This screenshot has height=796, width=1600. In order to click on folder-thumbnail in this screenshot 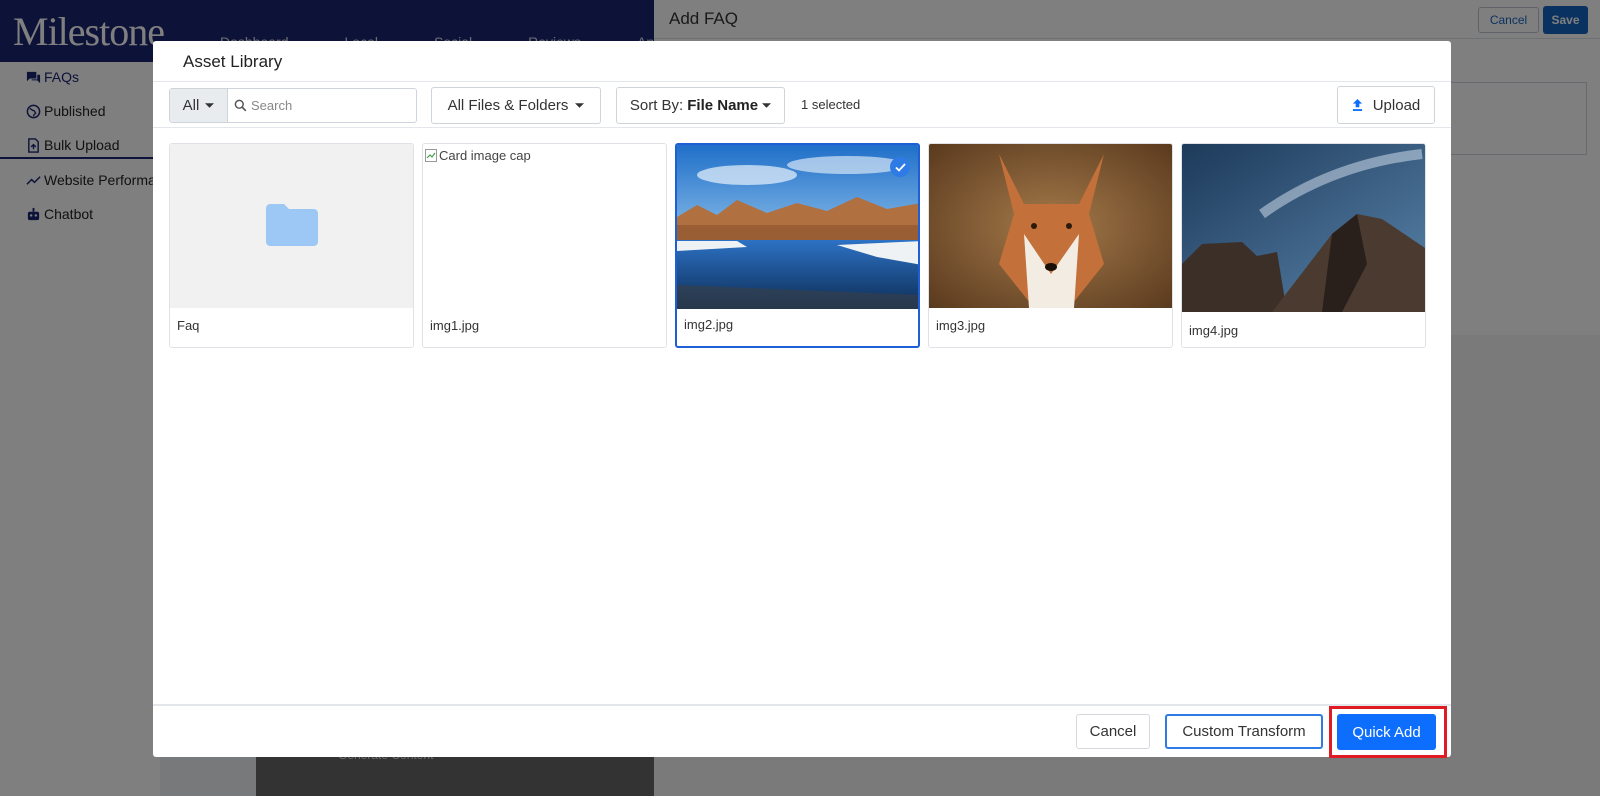, I will do `click(291, 226)`.